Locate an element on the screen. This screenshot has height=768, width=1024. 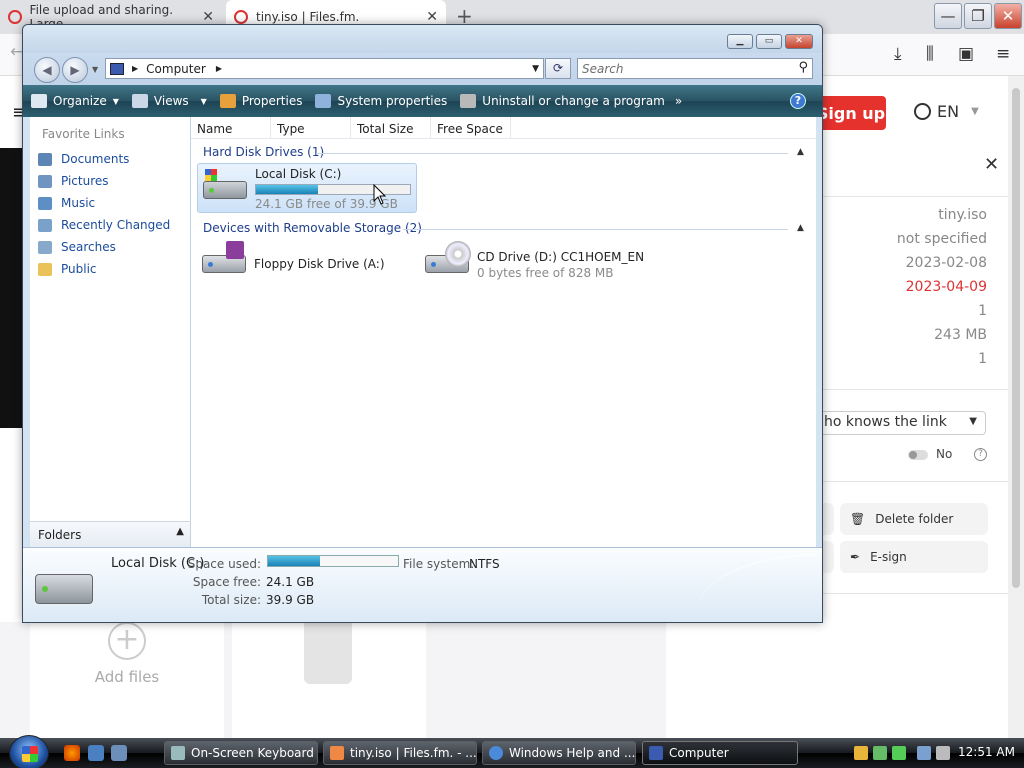
address-bar: ▶ Computer ▶ ▼ is located at coordinates (324, 68).